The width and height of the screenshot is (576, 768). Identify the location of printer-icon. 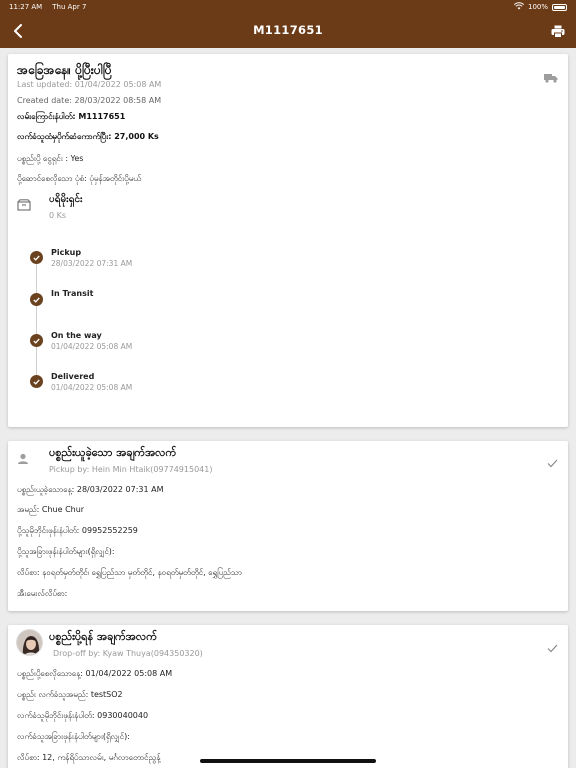
(558, 31).